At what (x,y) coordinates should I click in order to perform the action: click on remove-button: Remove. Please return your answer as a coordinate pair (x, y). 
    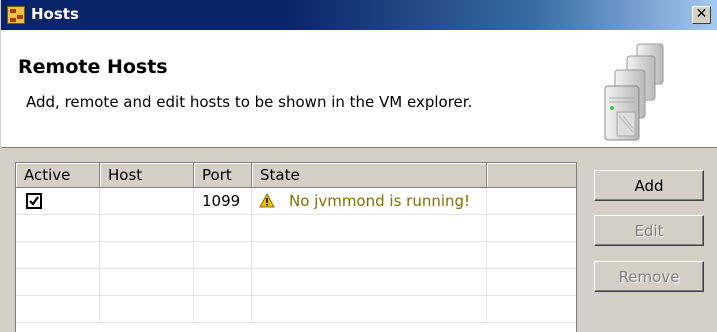
    Looking at the image, I should click on (649, 276).